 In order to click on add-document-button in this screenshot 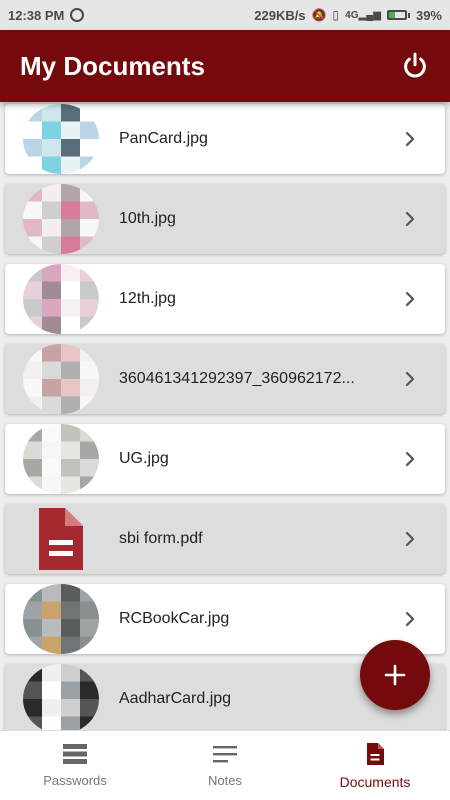, I will do `click(395, 675)`.